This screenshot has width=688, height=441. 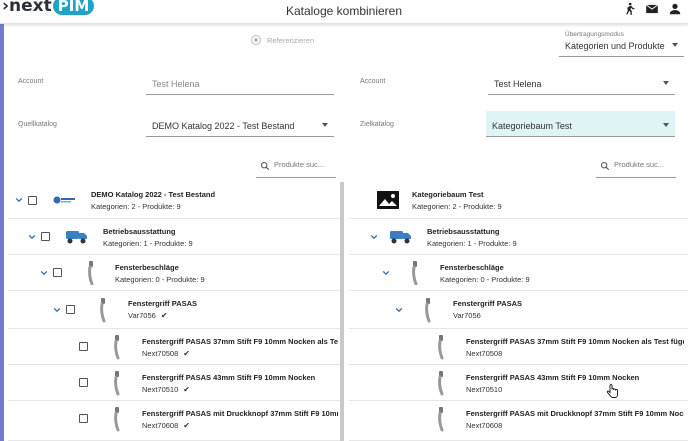 What do you see at coordinates (223, 126) in the screenshot?
I see `source-catalog-value: DEMO Katalog 2022 - Test Bestand` at bounding box center [223, 126].